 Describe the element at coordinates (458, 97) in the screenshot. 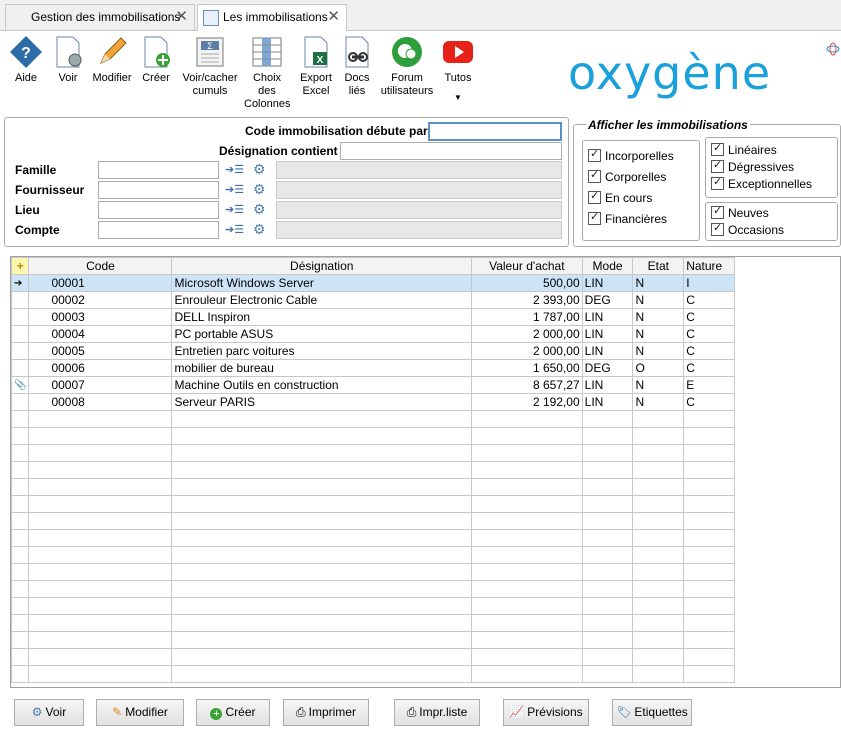

I see `dropdown-arrow-icon: ▼` at that location.